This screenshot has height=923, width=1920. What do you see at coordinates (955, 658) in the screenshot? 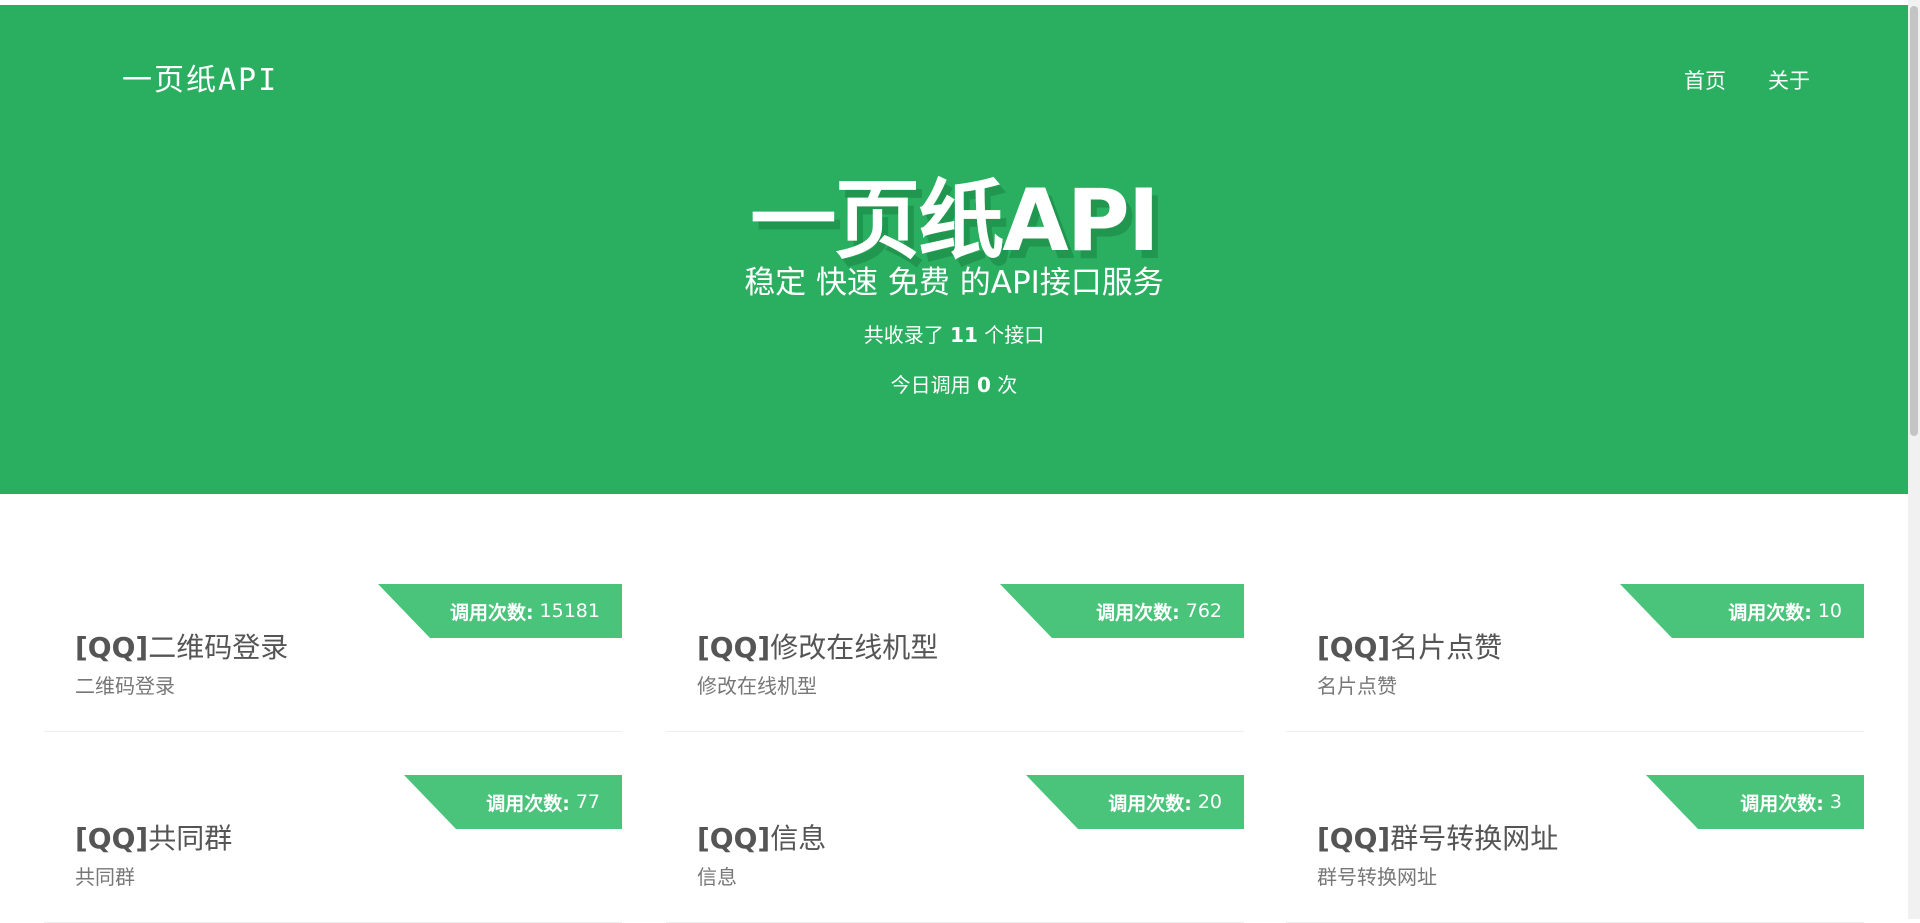
I see `api-card: 调用次数: 762 [QQ]修改在线机型 修改在线机型` at bounding box center [955, 658].